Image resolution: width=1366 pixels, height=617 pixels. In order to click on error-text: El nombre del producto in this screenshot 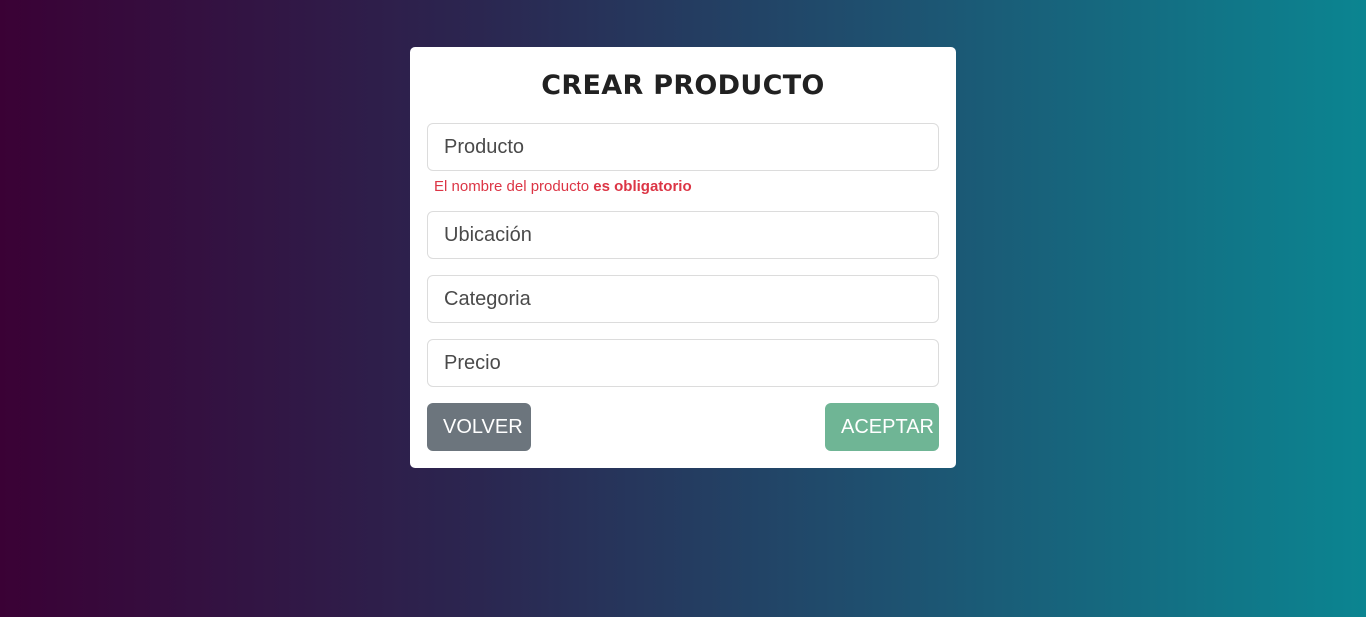, I will do `click(514, 186)`.